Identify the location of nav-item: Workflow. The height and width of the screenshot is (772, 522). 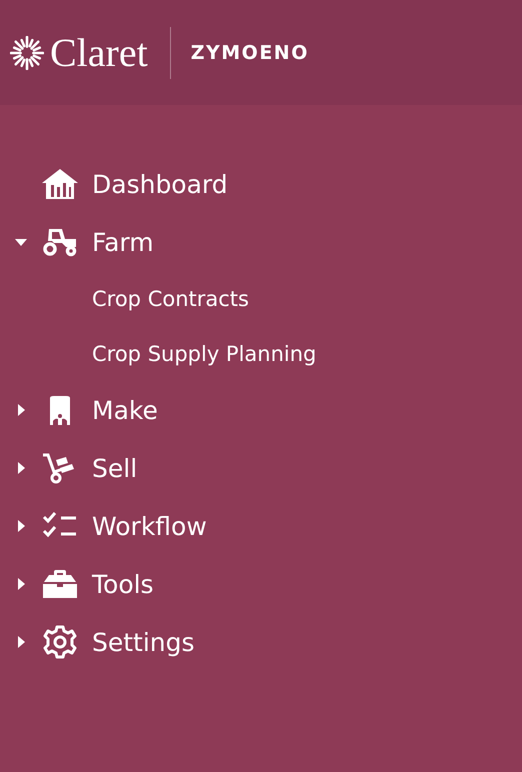
(149, 526).